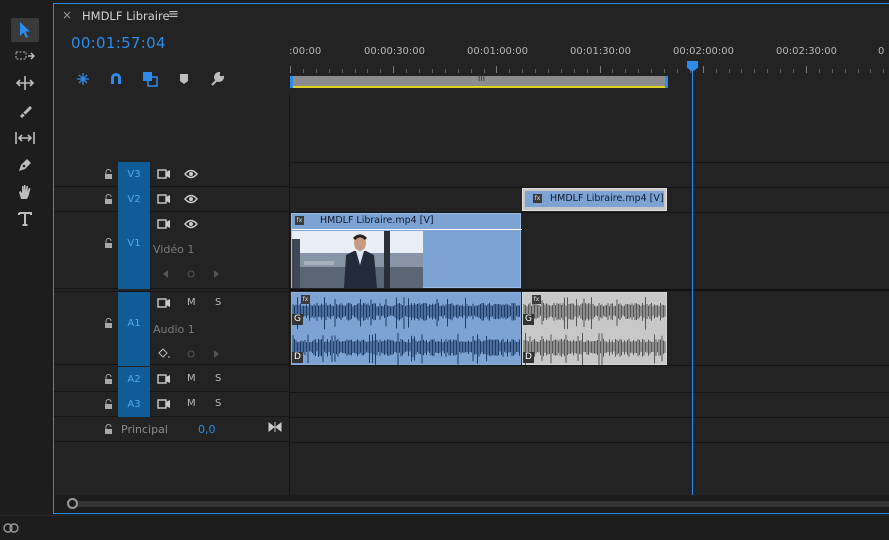  I want to click on track-header-a3: A3 M S, so click(172, 404).